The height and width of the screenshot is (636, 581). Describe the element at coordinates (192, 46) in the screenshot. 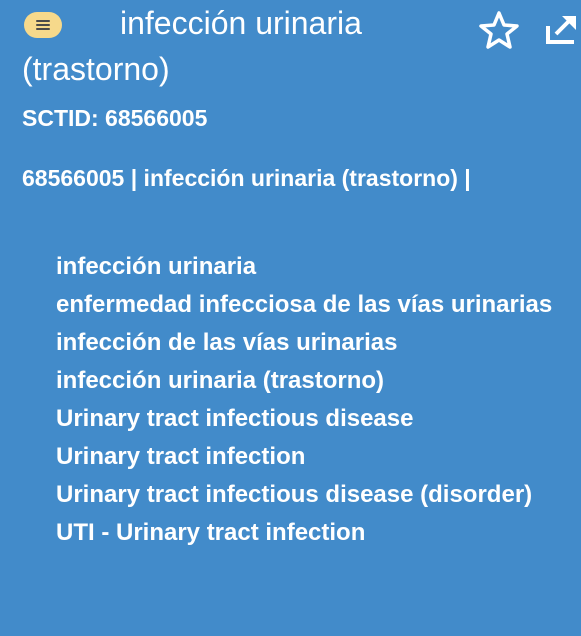

I see `concept-title: infección urinaria (trastorno)` at that location.